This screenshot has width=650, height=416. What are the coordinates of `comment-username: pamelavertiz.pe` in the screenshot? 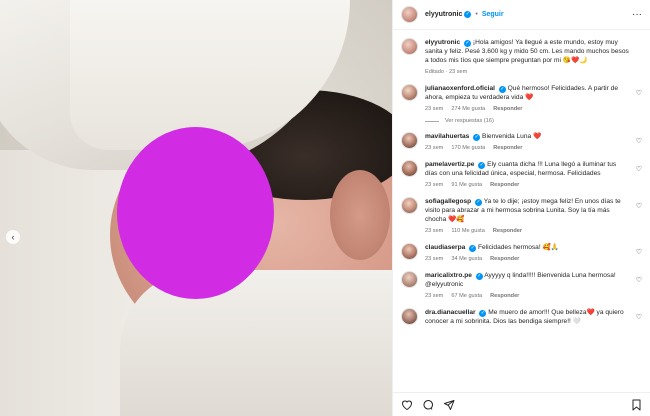 It's located at (449, 164).